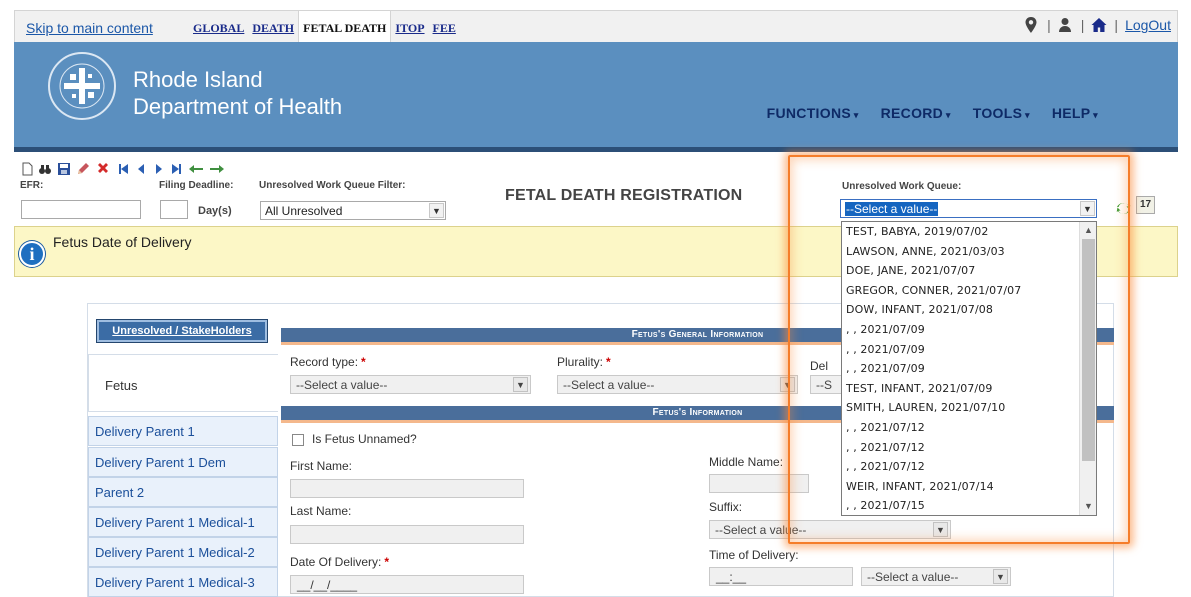 The width and height of the screenshot is (1191, 597). Describe the element at coordinates (1099, 25) in the screenshot. I see `home-icon` at that location.